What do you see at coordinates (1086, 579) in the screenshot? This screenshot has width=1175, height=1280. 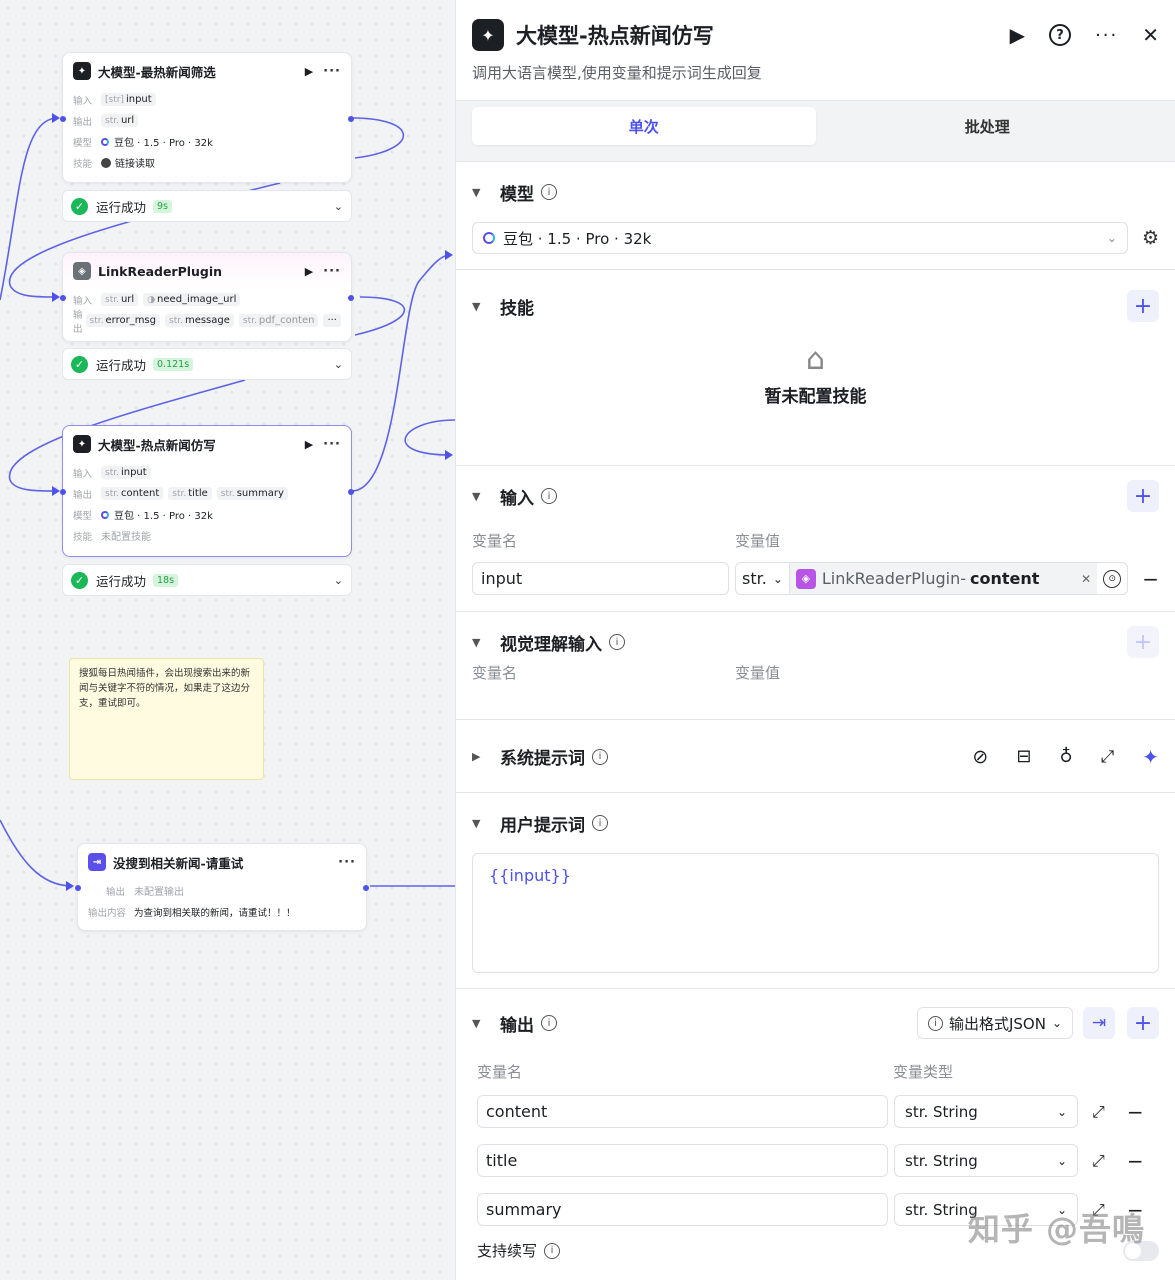 I see `clear-icon: ✕` at bounding box center [1086, 579].